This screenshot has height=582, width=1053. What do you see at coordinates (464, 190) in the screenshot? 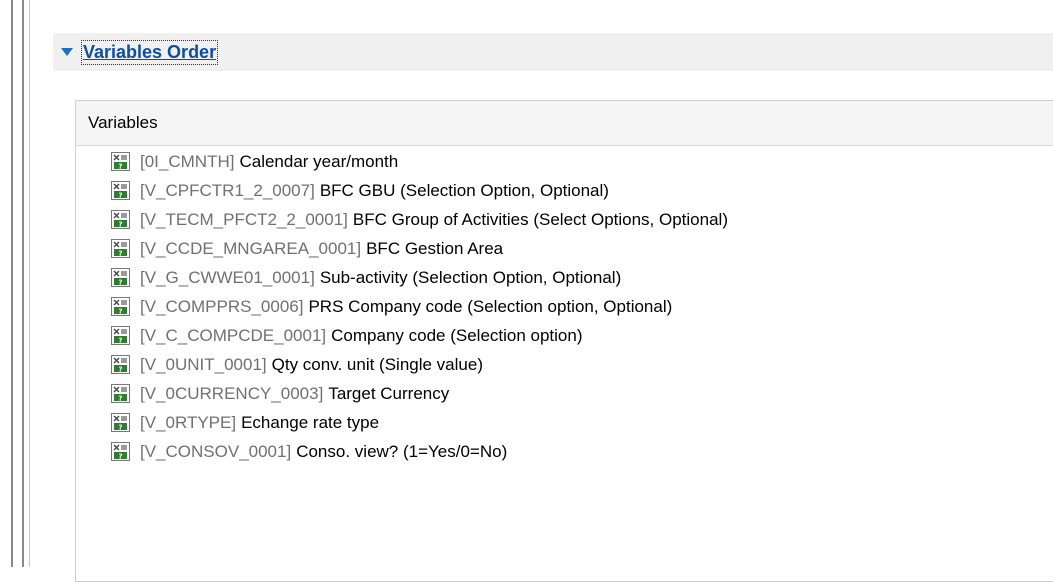
I see `variable-description: BFC GBU (Selection Option, Optional)` at bounding box center [464, 190].